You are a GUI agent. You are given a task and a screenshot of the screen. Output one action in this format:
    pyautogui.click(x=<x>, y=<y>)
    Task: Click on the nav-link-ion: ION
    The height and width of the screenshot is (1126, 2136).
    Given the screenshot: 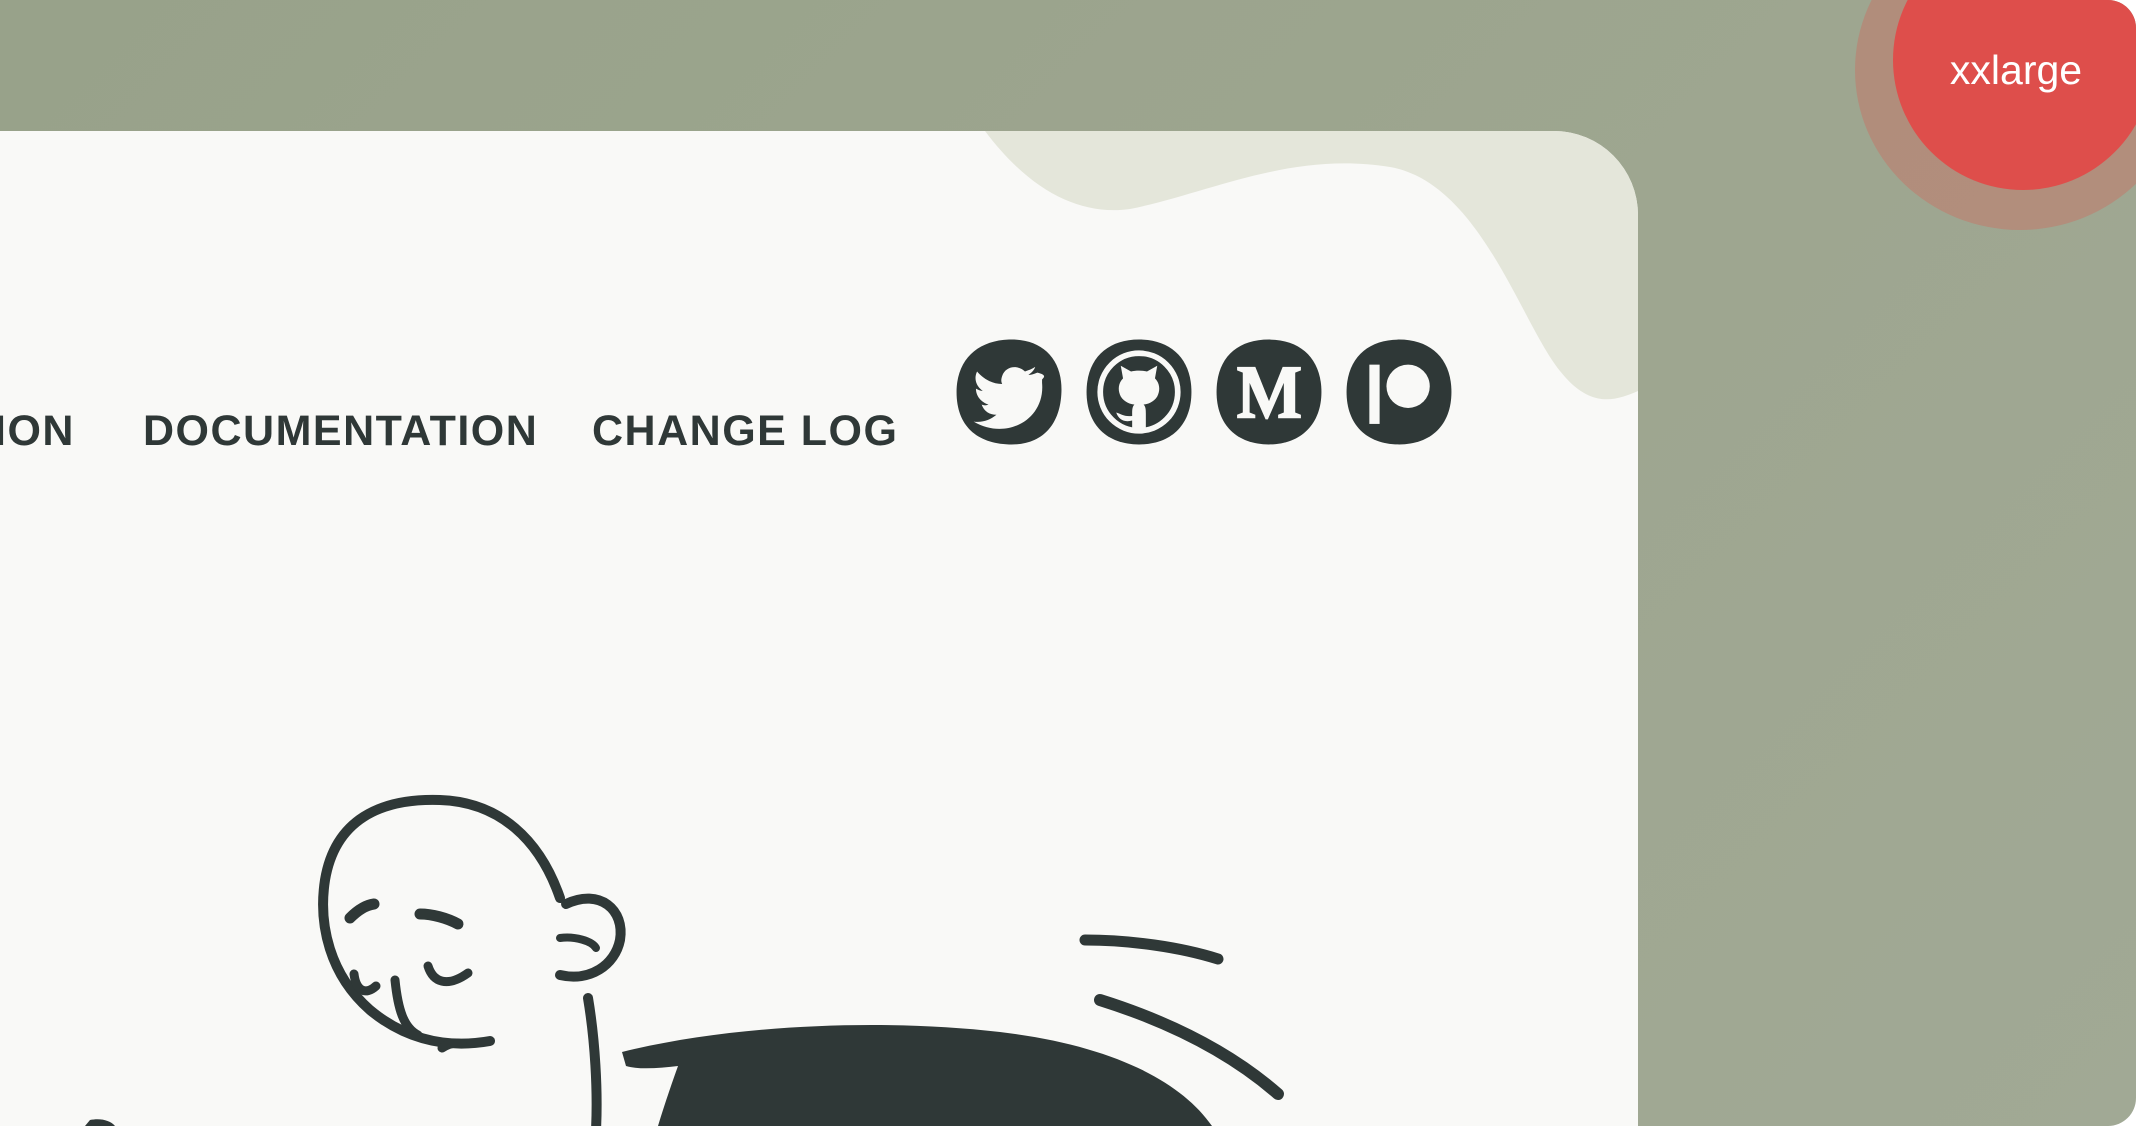 What is the action you would take?
    pyautogui.click(x=37, y=431)
    